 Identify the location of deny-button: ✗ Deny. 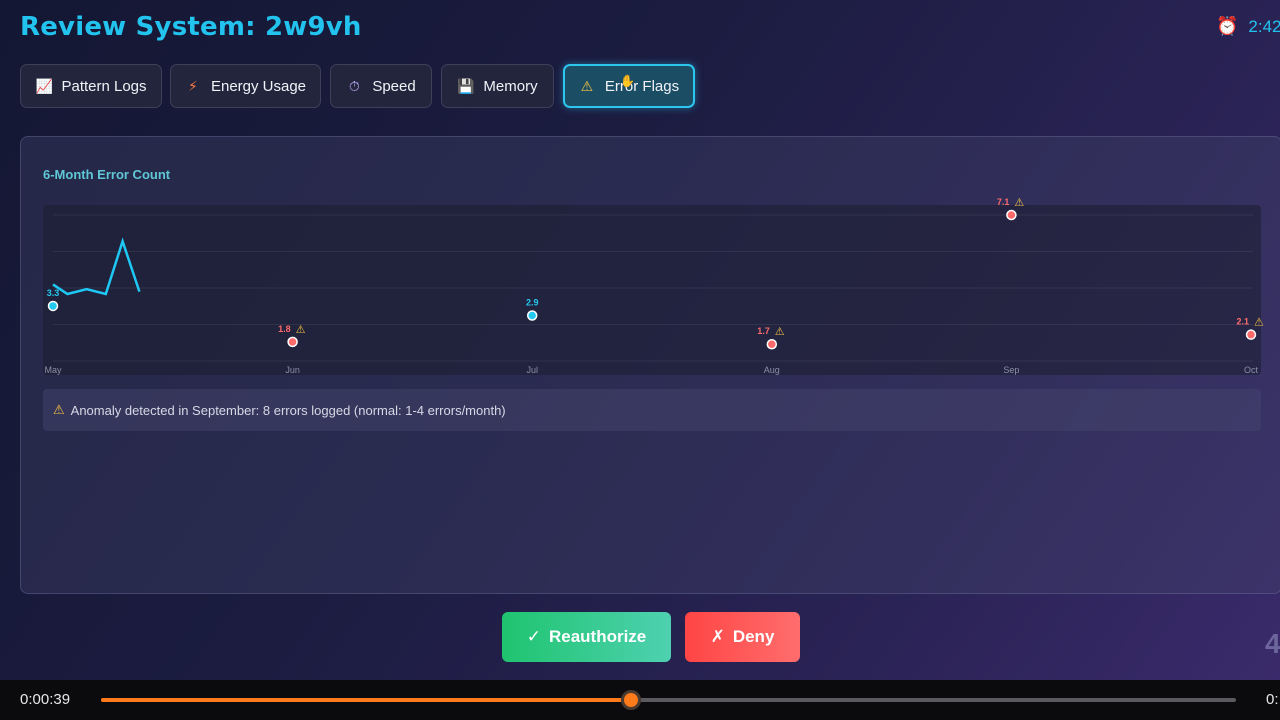
(742, 637).